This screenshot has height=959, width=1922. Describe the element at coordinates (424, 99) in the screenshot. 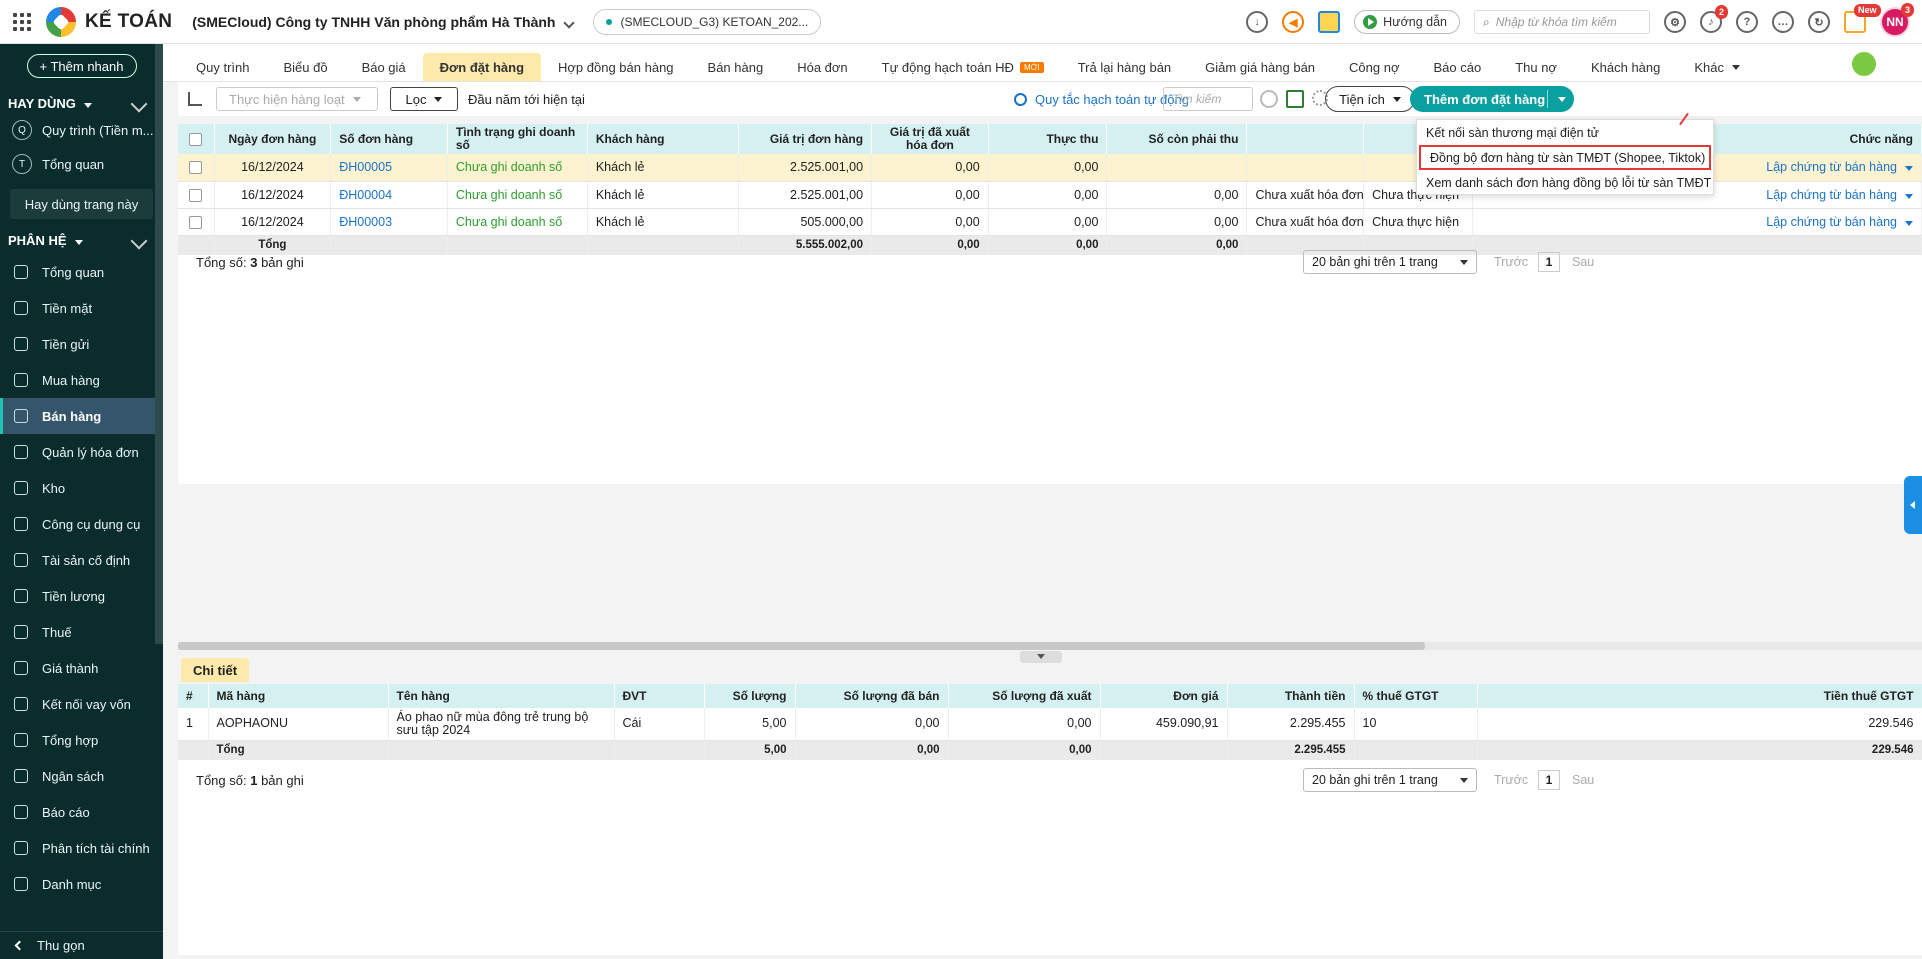

I see `filter-button: Lọc` at that location.